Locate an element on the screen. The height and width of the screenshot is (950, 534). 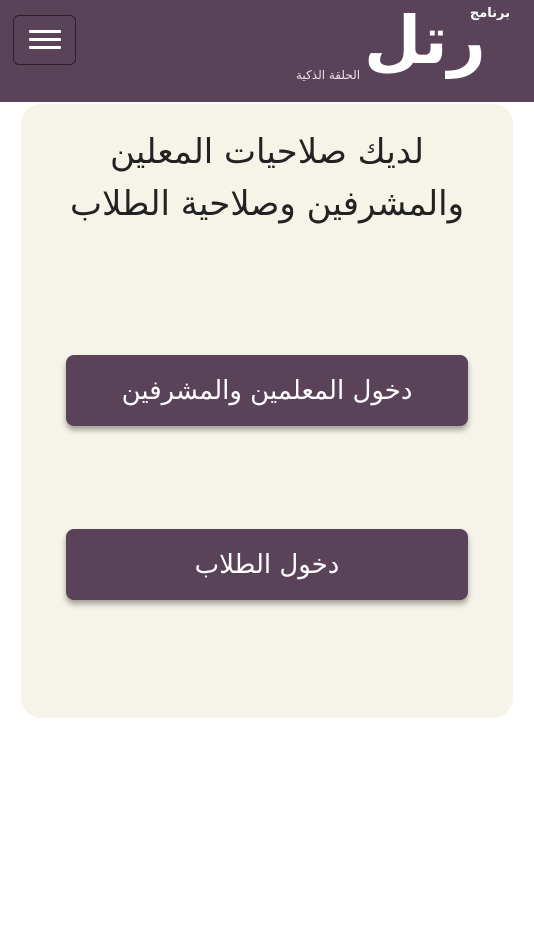
top-navbar: برنامج رتل الحلقة الذكية is located at coordinates (267, 51).